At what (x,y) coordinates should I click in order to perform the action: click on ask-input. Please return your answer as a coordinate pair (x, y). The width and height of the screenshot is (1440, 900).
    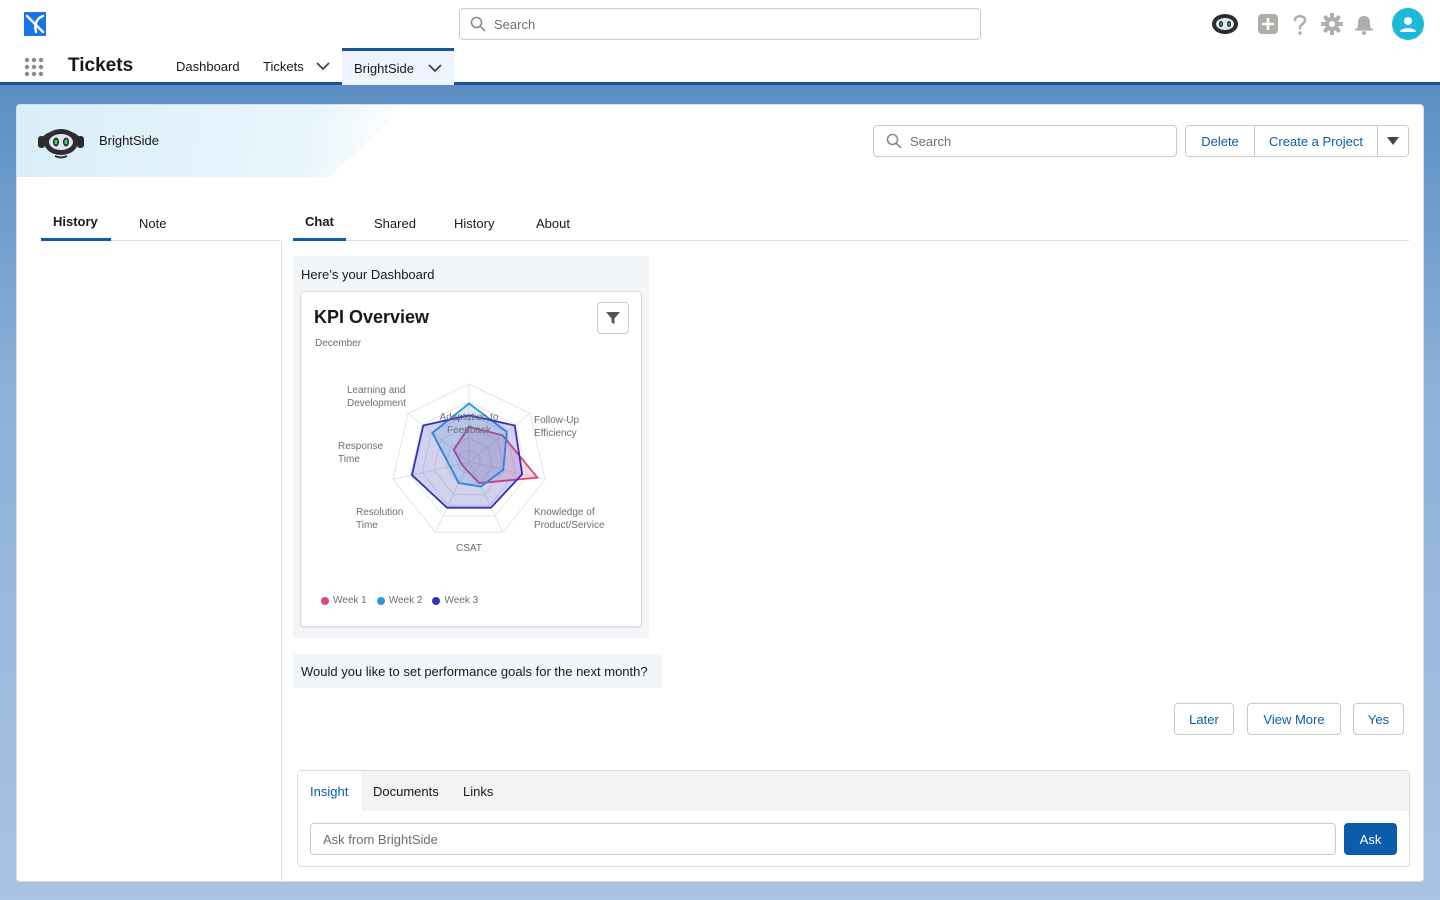
    Looking at the image, I should click on (823, 839).